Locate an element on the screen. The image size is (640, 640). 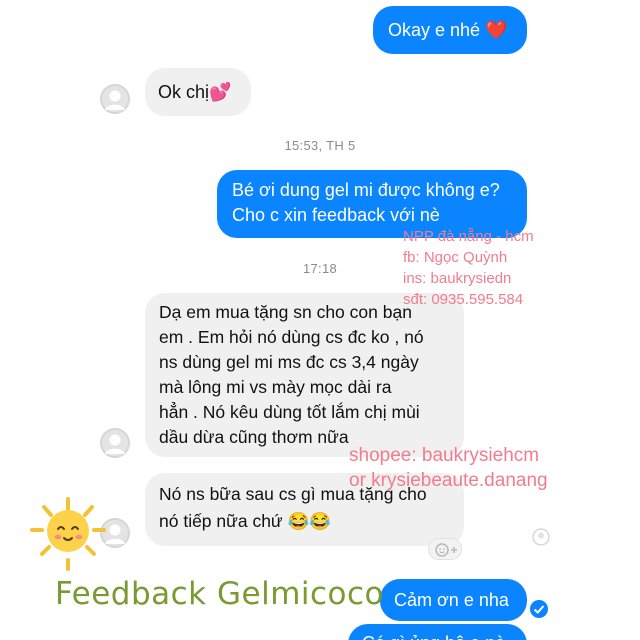
watermark-line: fb: Ngọc Quỳnh is located at coordinates (455, 257).